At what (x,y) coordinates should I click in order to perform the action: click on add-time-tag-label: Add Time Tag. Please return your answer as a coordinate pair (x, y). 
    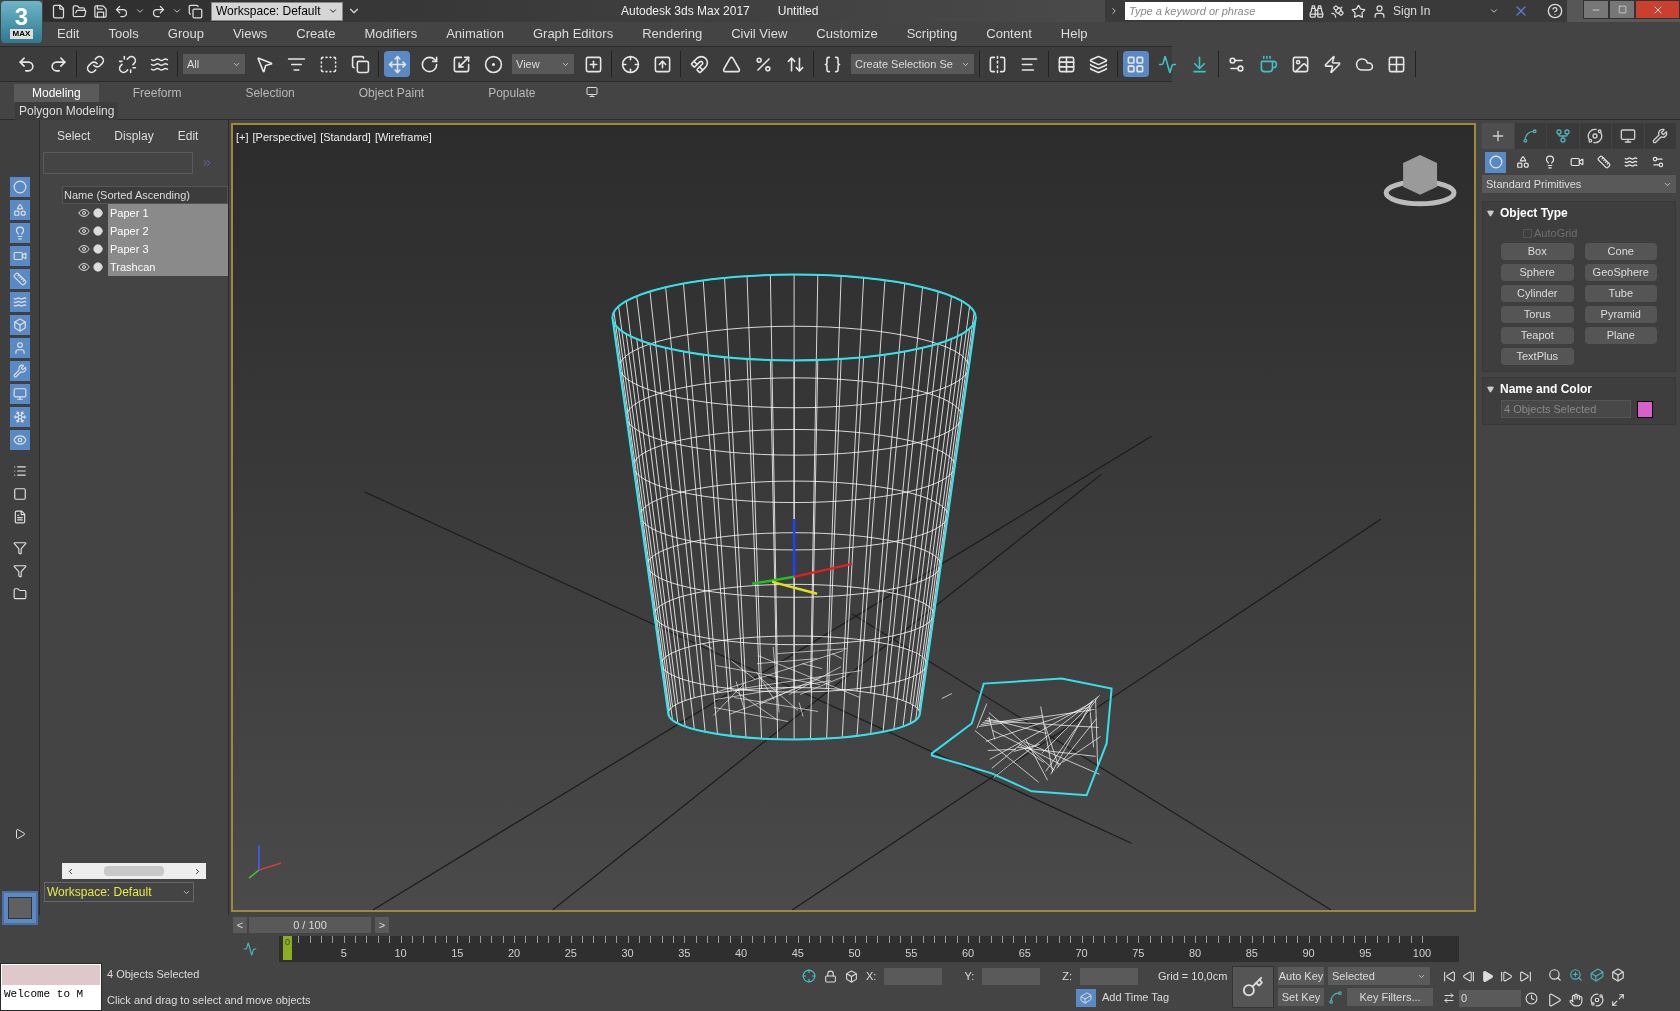
    Looking at the image, I should click on (1136, 997).